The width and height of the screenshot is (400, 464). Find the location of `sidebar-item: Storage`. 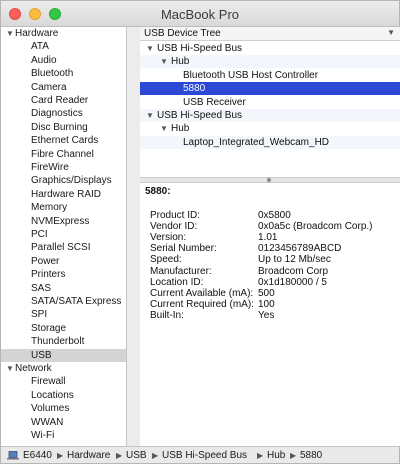

sidebar-item: Storage is located at coordinates (63, 328).